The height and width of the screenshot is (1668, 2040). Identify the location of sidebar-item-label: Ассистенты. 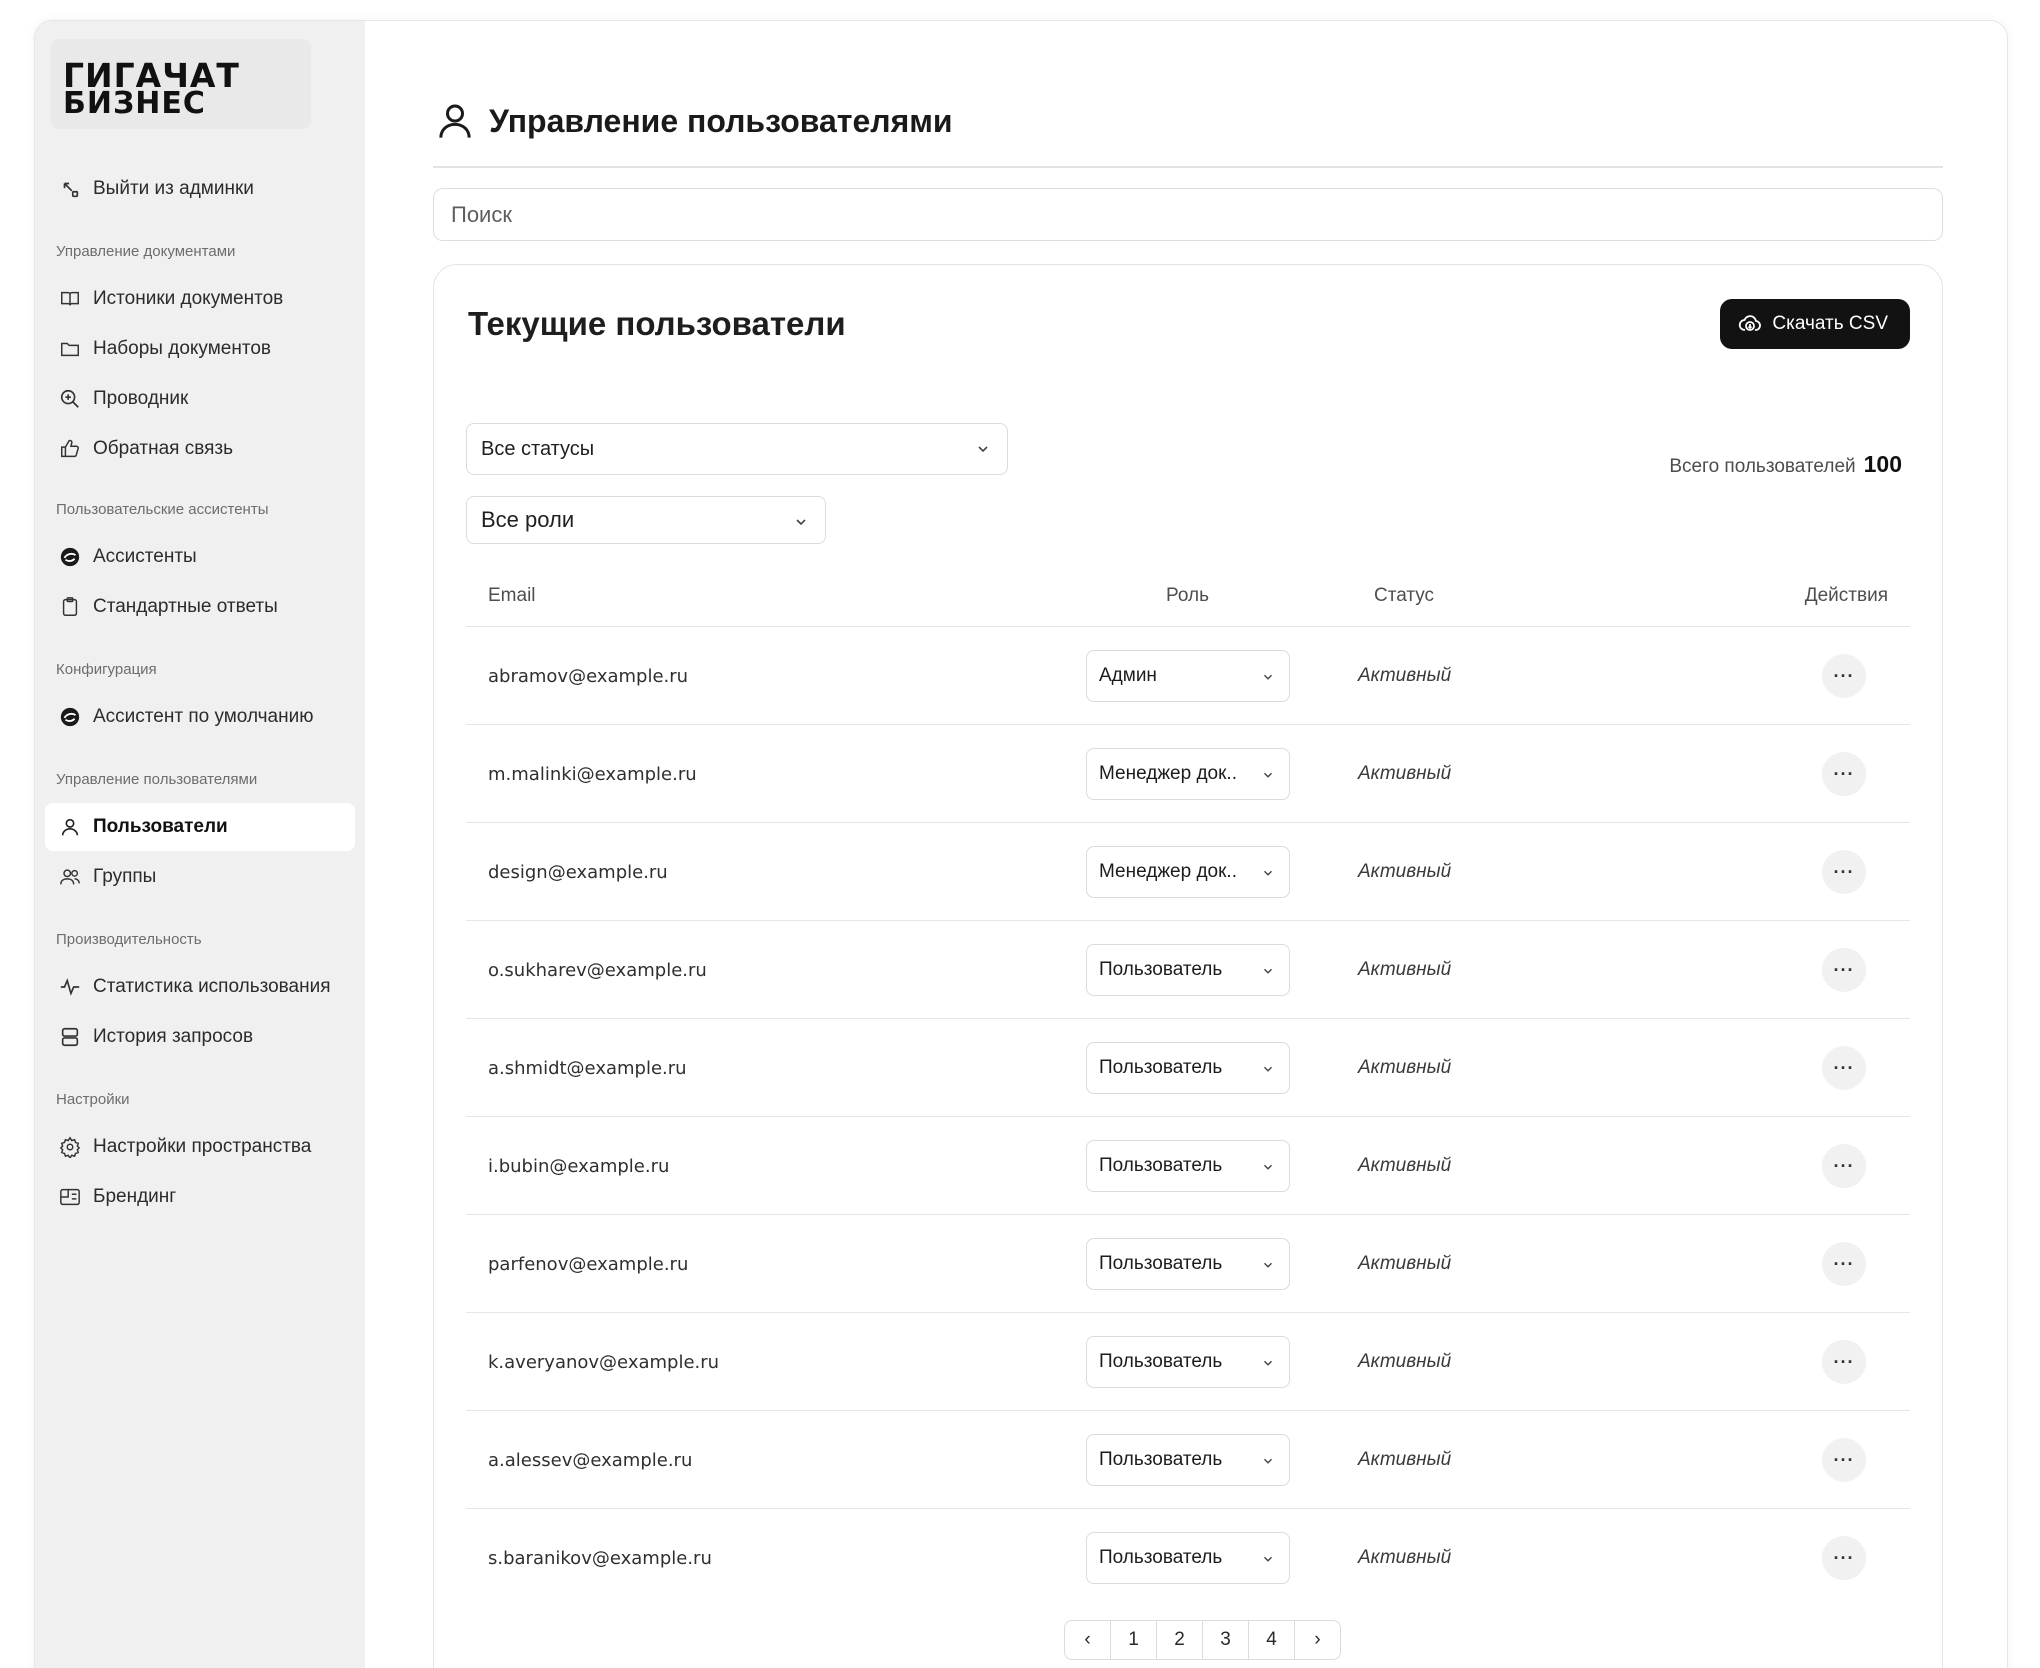
(145, 556).